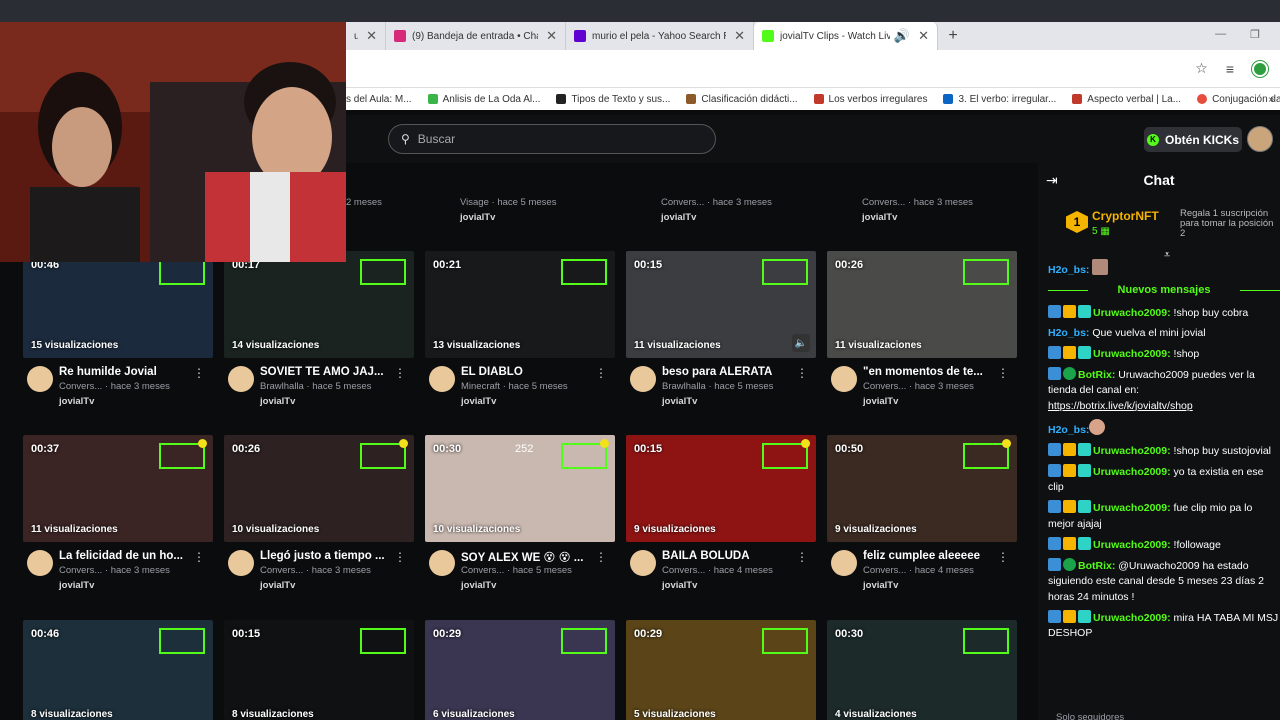 The height and width of the screenshot is (720, 1280). I want to click on tab-2: (9) Bandeja de entrada • Chats ✕, so click(476, 36).